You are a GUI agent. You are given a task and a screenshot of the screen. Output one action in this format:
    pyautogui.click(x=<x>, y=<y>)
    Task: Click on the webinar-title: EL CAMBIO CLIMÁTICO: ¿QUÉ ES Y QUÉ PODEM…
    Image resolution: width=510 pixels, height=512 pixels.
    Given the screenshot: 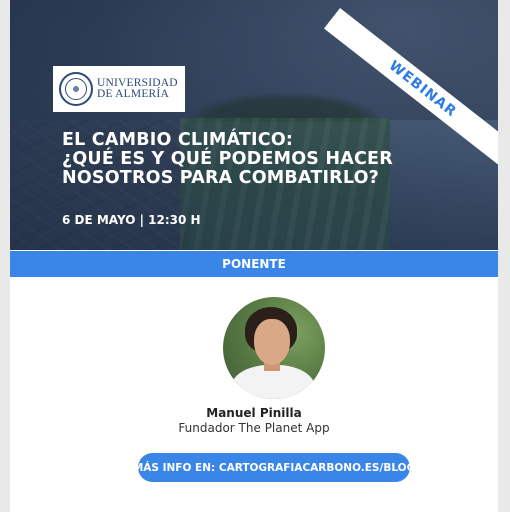 What is the action you would take?
    pyautogui.click(x=227, y=159)
    